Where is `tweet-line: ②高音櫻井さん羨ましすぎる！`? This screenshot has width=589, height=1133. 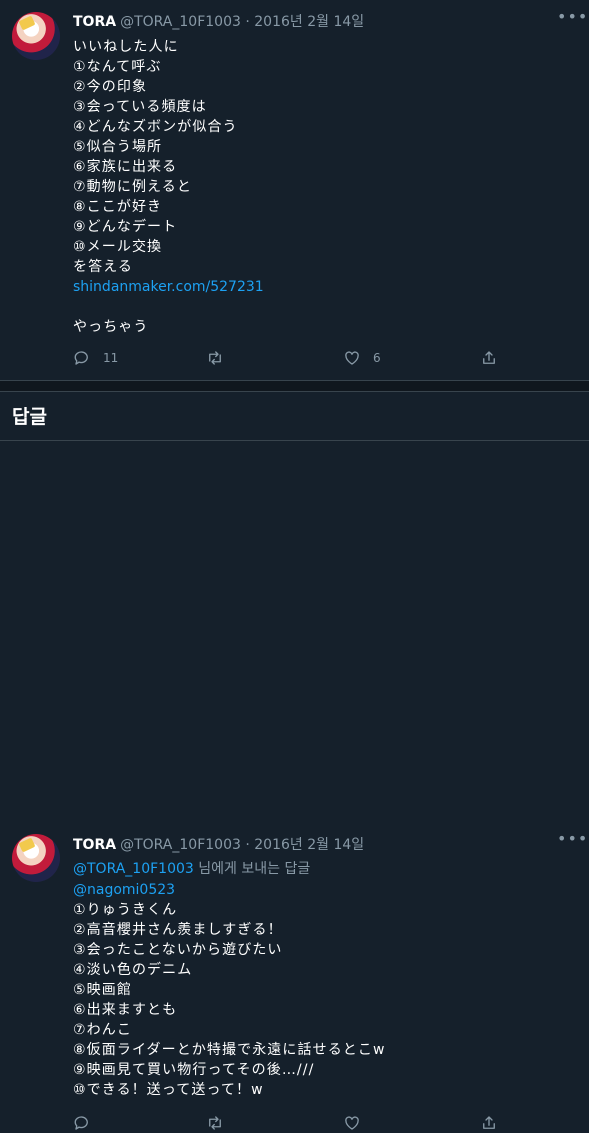
tweet-line: ②高音櫻井さん羨ましすぎる！ is located at coordinates (178, 930).